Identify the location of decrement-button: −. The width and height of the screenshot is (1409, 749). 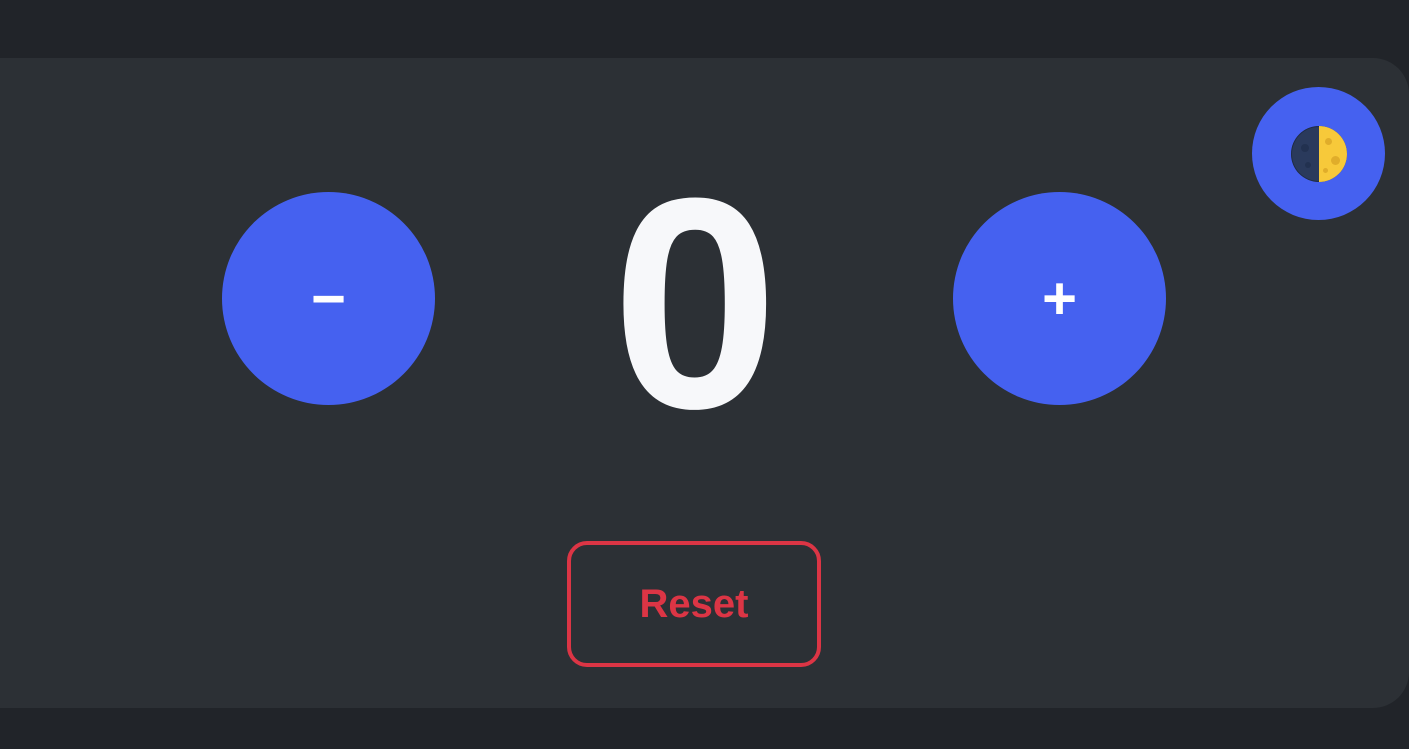
(328, 298).